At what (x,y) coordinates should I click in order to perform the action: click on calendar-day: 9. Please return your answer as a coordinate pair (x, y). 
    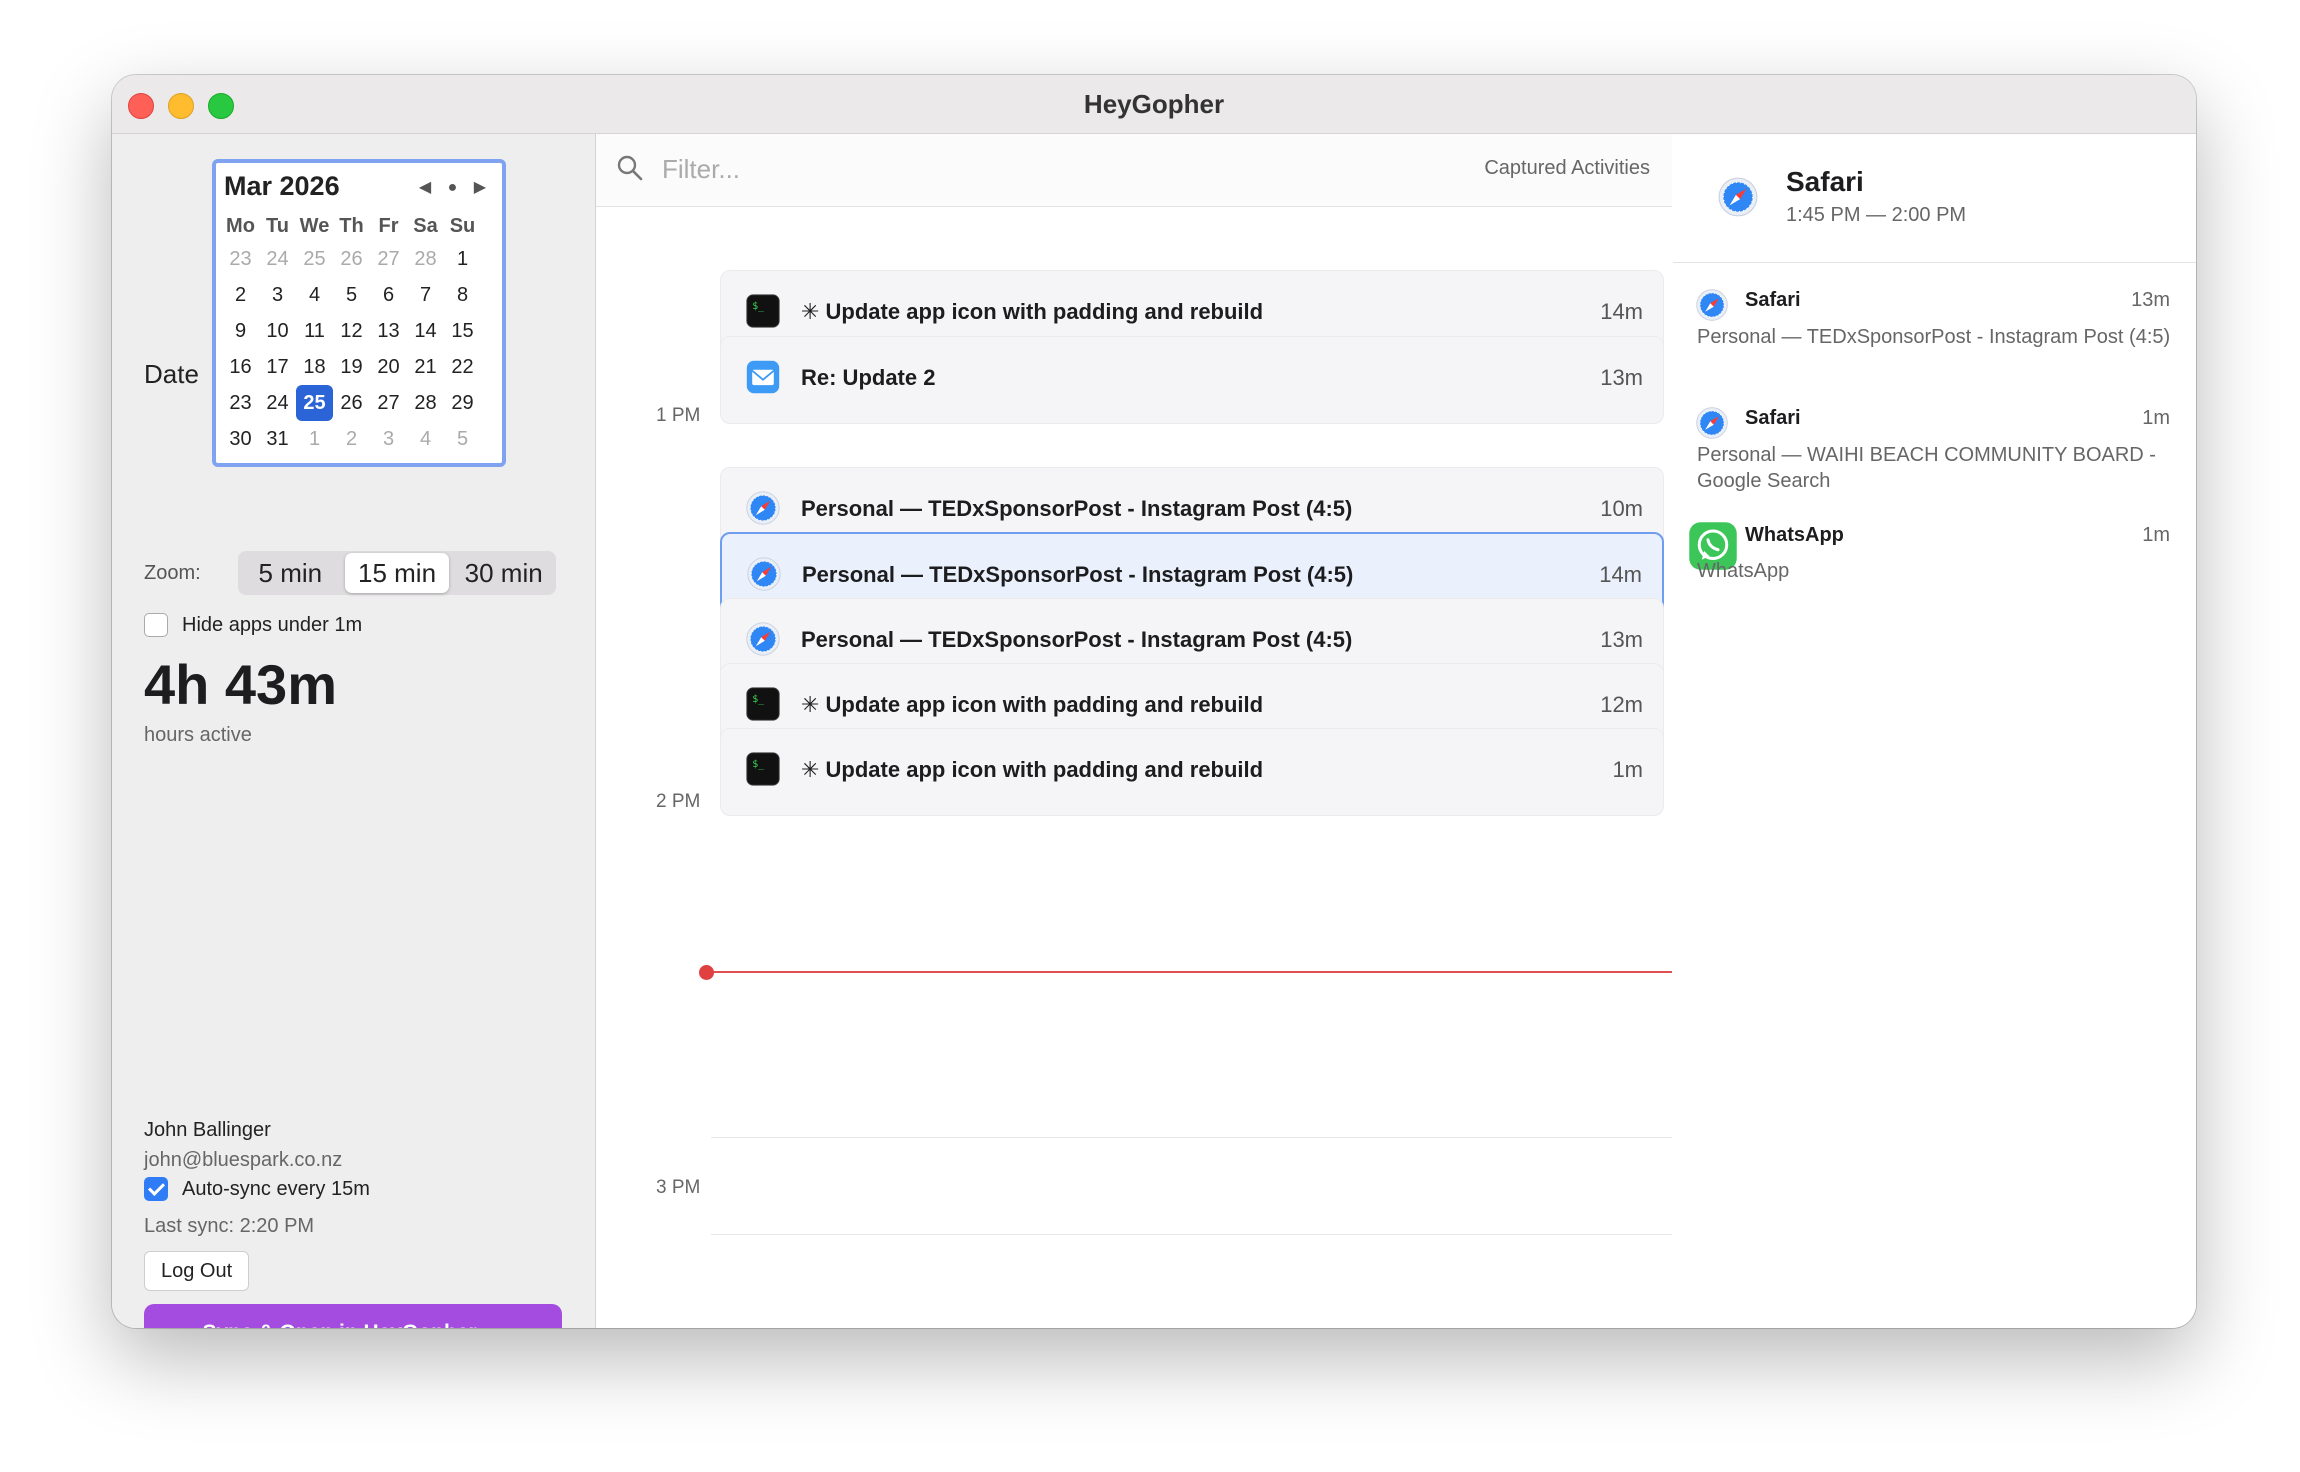
    Looking at the image, I should click on (240, 331).